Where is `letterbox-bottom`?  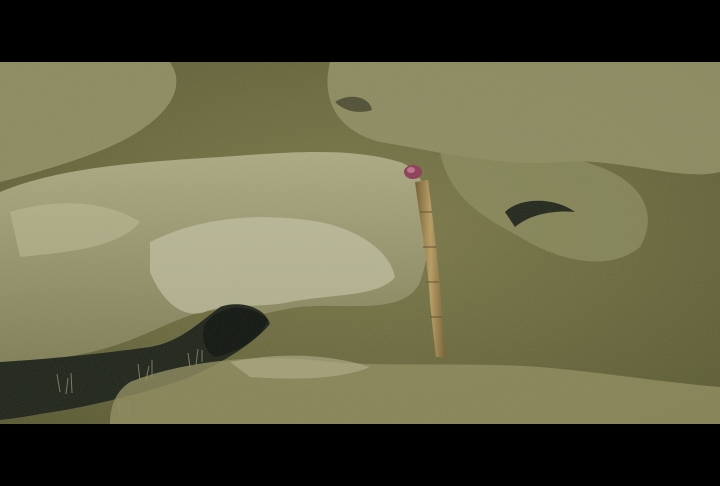
letterbox-bottom is located at coordinates (360, 455).